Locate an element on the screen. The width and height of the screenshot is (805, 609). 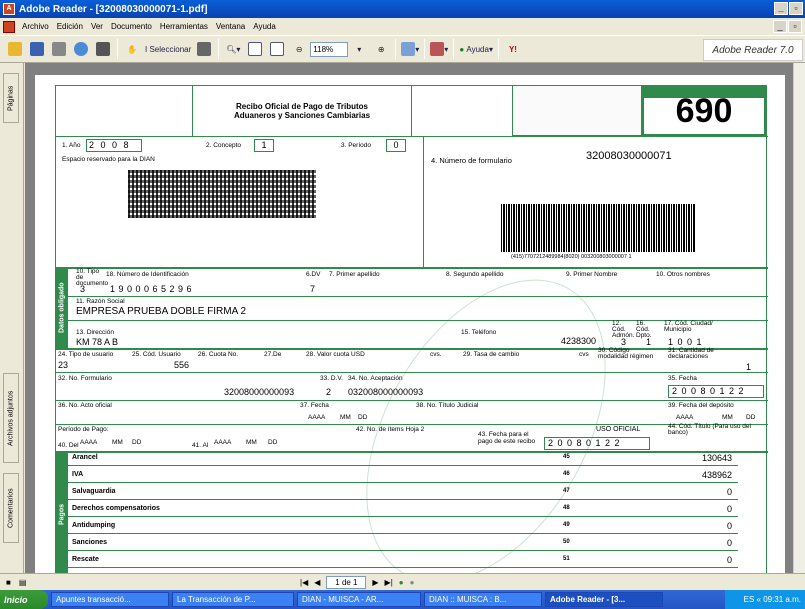
status-bar: ■ ▤ |◀ ◀ 1 de 1 ▶ ▶| ● ● is located at coordinates (402, 581).